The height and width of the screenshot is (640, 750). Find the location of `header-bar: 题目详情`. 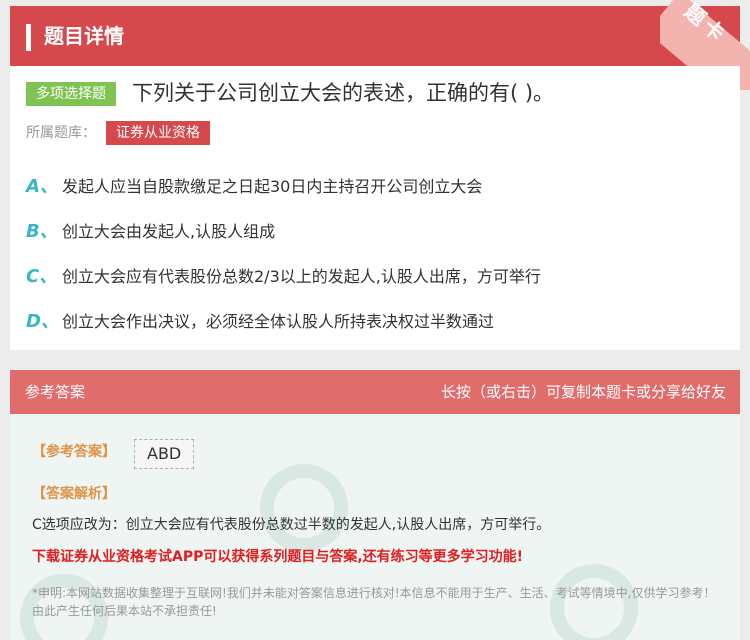

header-bar: 题目详情 is located at coordinates (375, 36).